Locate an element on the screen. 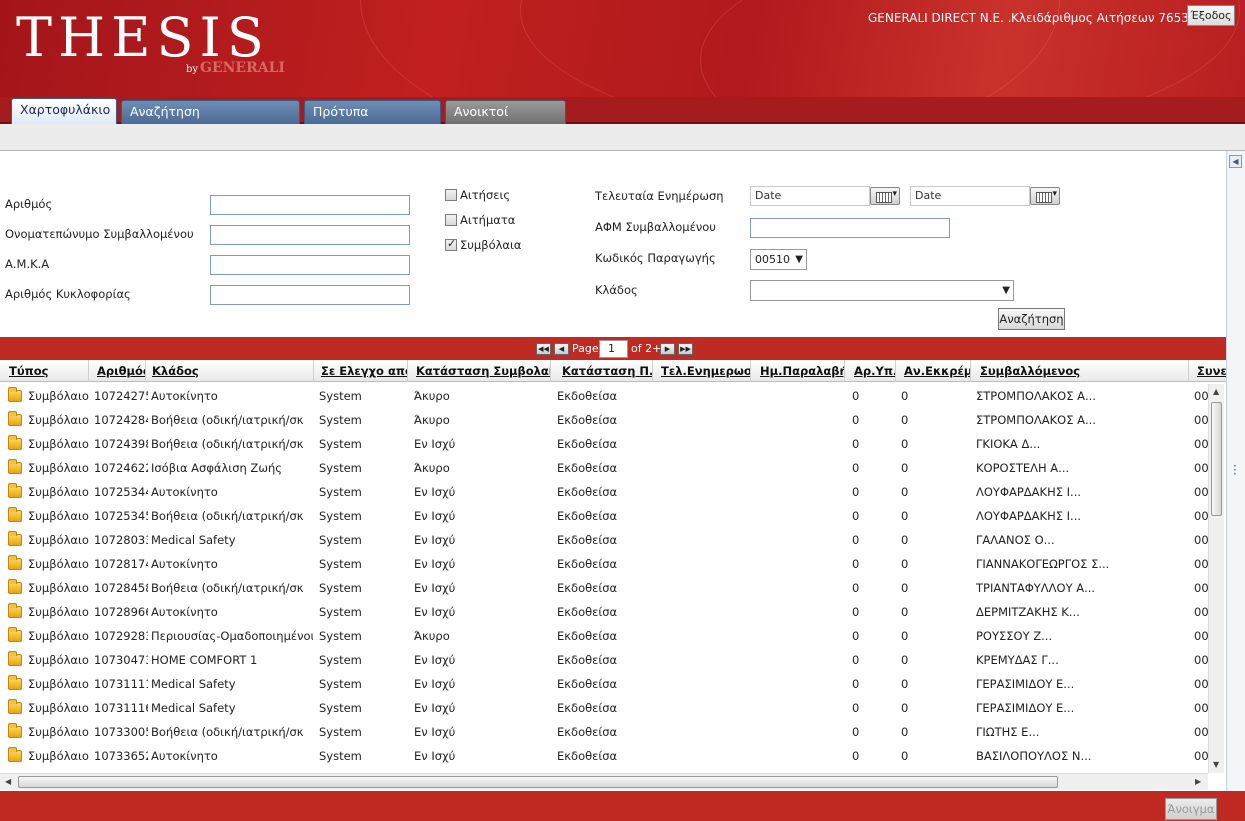 Image resolution: width=1245 pixels, height=821 pixels. afm-input is located at coordinates (850, 228).